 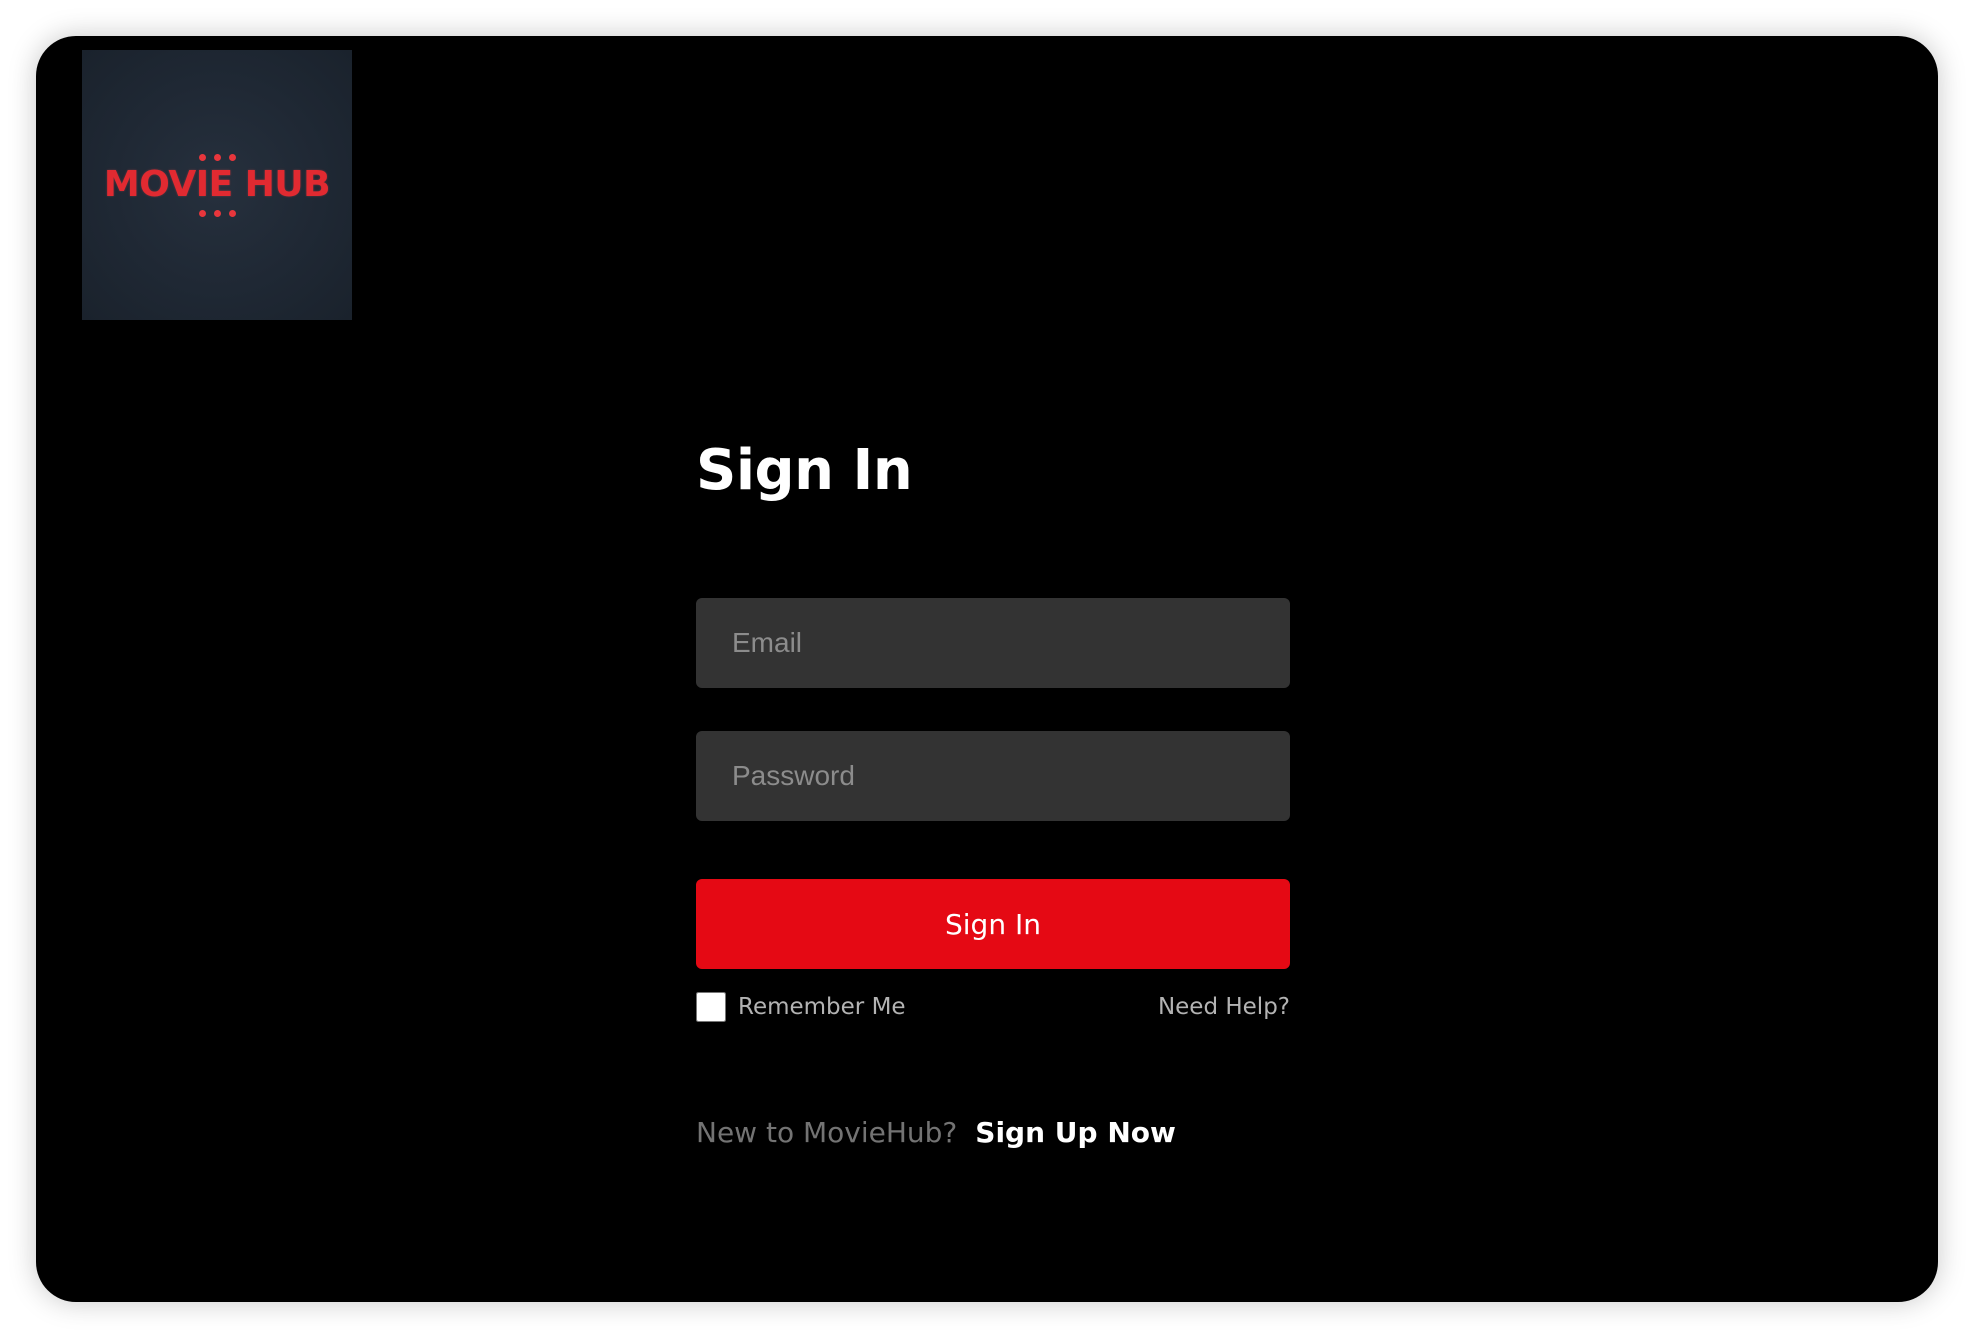 I want to click on logo-text: MOVIE HUB, so click(x=217, y=184).